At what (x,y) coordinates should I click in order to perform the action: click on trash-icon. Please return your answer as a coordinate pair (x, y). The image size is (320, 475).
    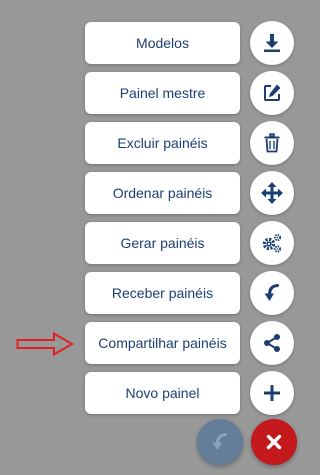
    Looking at the image, I should click on (272, 143).